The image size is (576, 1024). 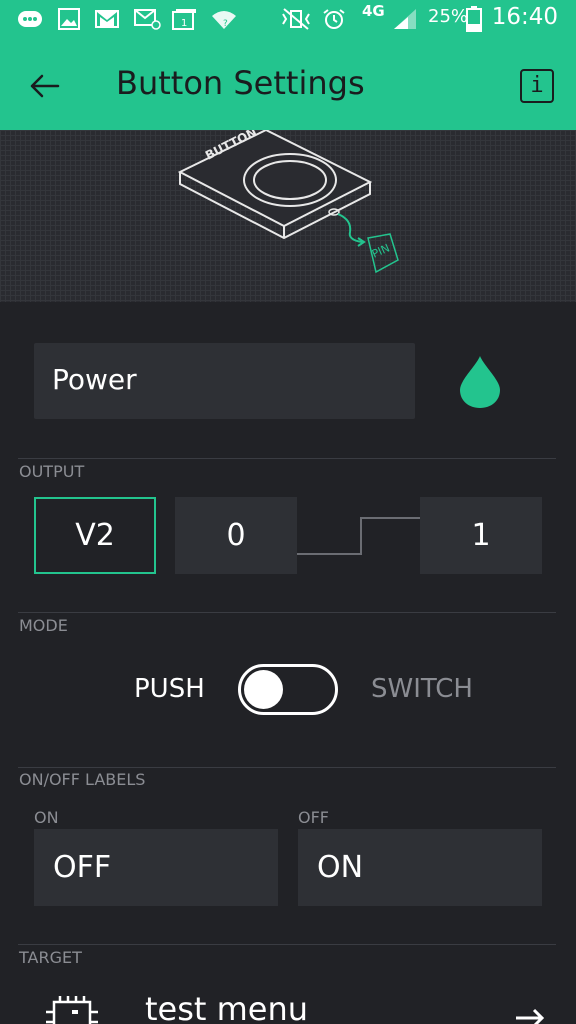 What do you see at coordinates (72, 1010) in the screenshot?
I see `device-chip-icon` at bounding box center [72, 1010].